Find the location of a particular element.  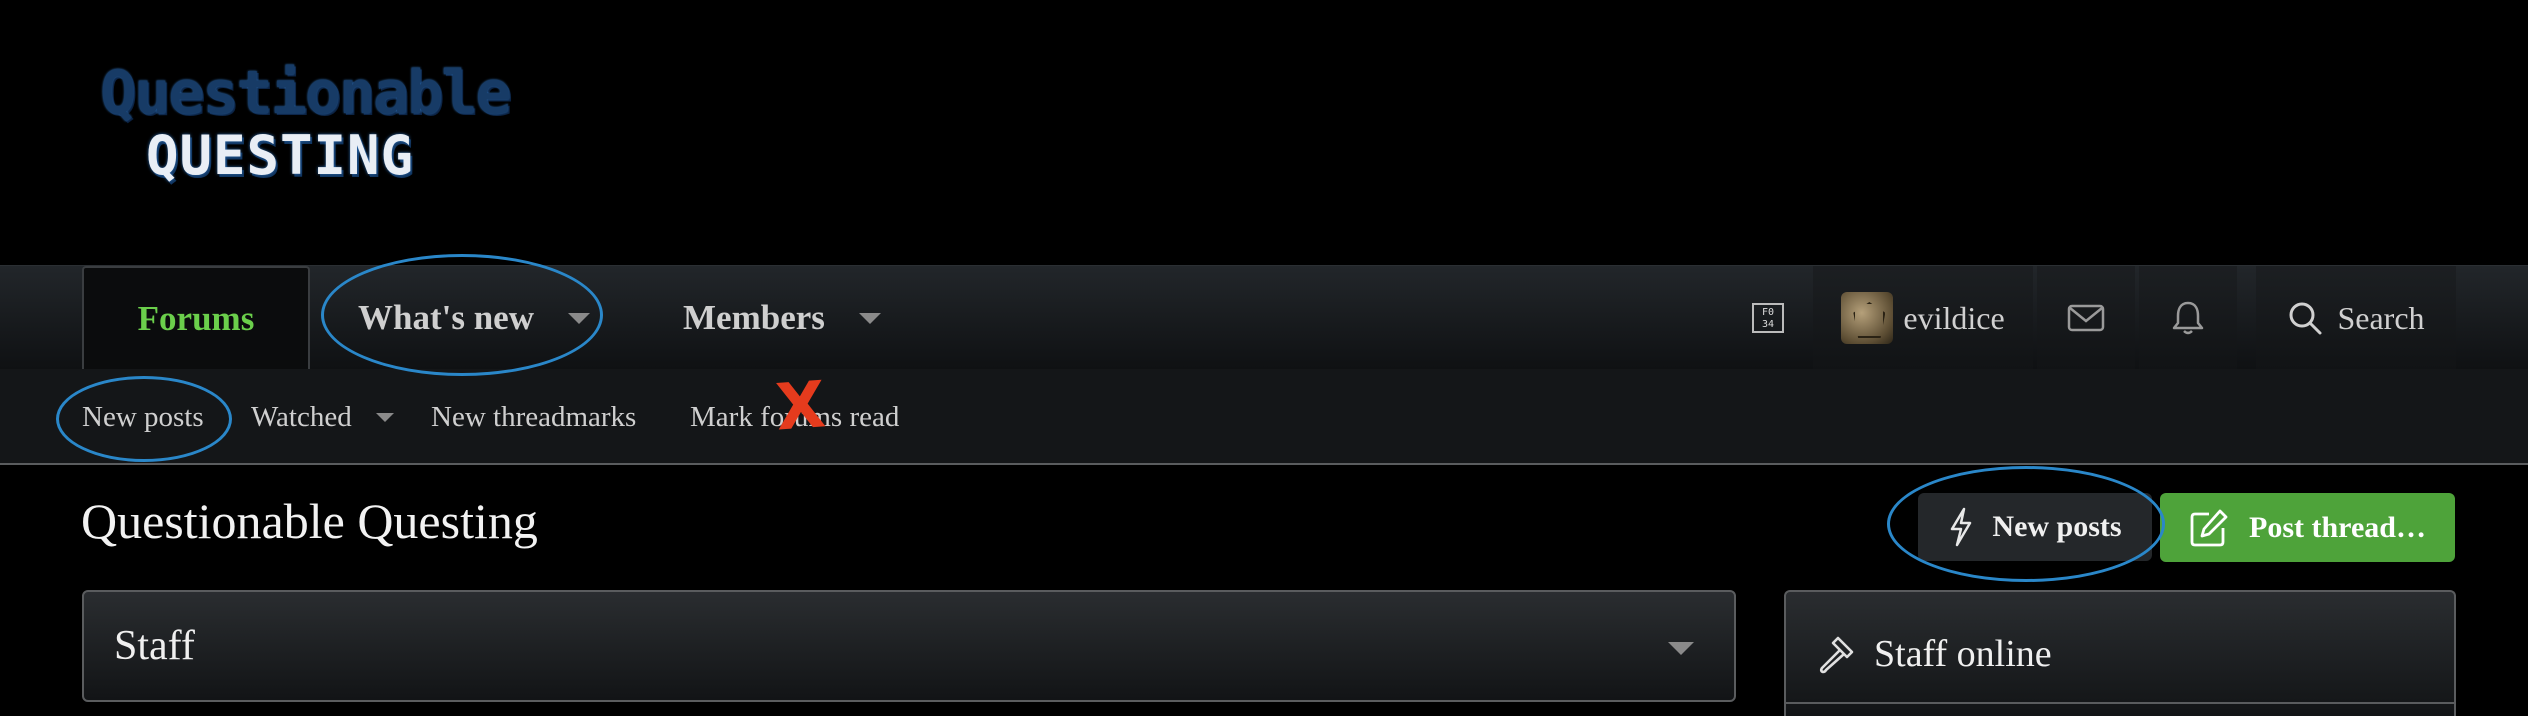

edit-icon is located at coordinates (2209, 527).